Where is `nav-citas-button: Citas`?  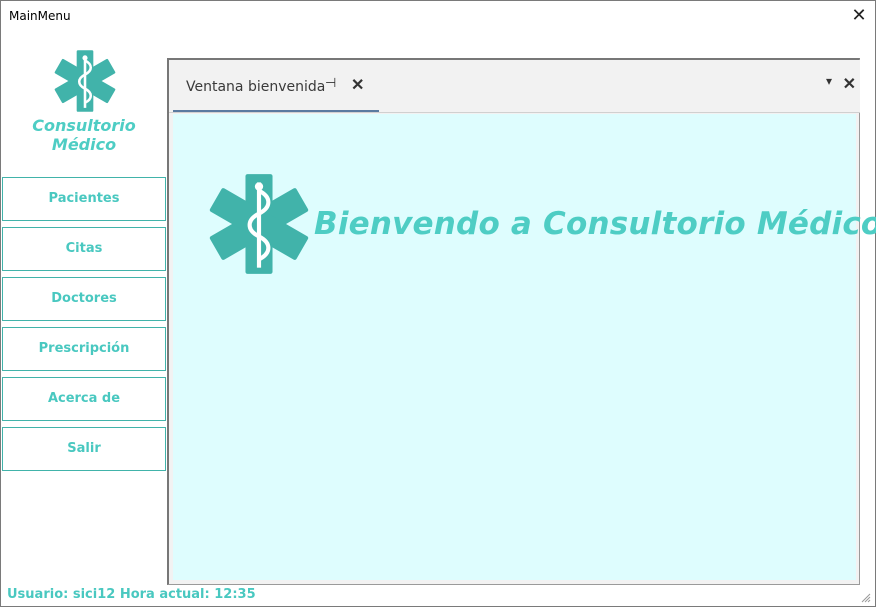
nav-citas-button: Citas is located at coordinates (84, 249).